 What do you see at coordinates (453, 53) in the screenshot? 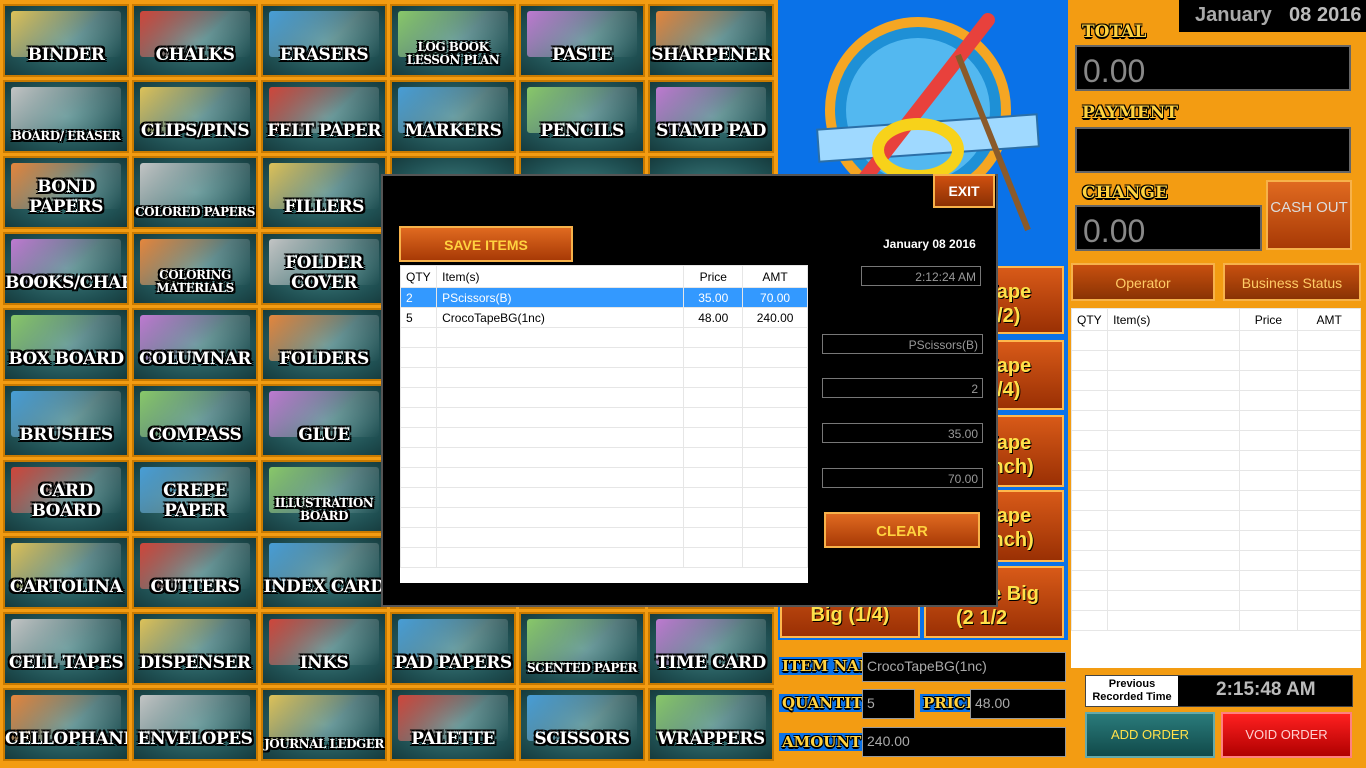
I see `category-label: LOG BOOK LESSON PLAN` at bounding box center [453, 53].